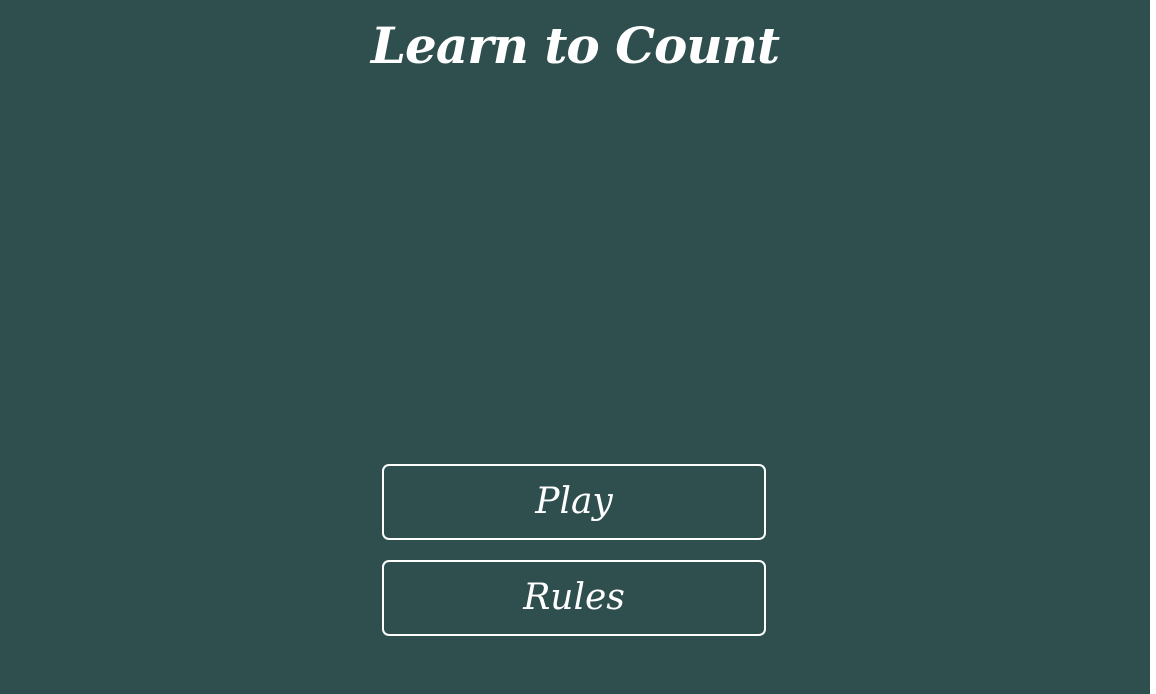 The width and height of the screenshot is (1156, 694). I want to click on rules-button: Rules, so click(574, 598).